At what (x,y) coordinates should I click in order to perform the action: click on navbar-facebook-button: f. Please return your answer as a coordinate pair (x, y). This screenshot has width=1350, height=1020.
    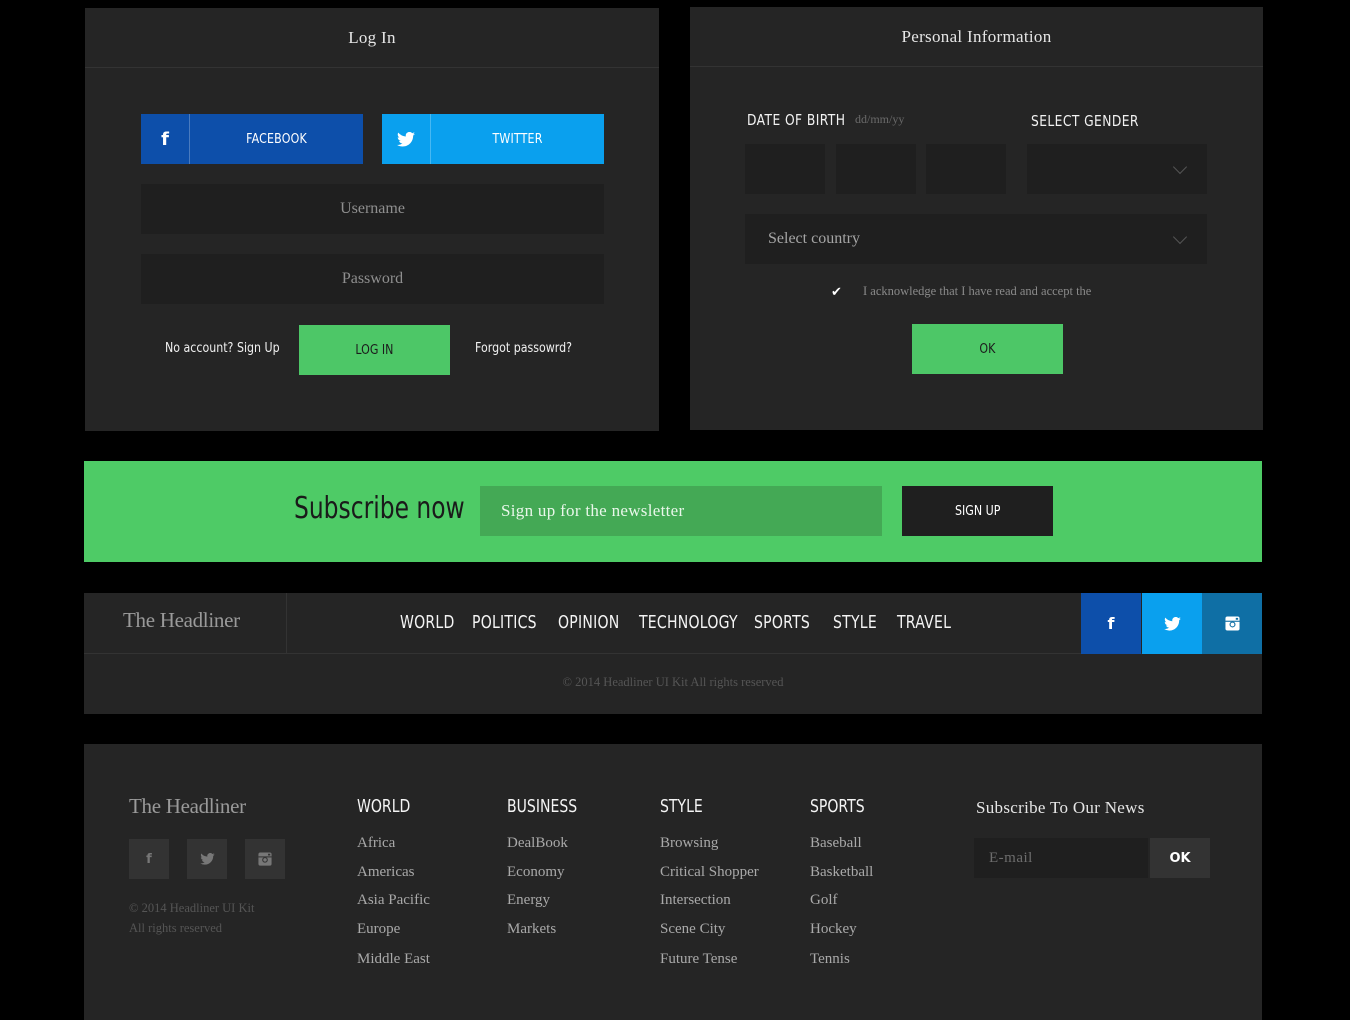
    Looking at the image, I should click on (1111, 623).